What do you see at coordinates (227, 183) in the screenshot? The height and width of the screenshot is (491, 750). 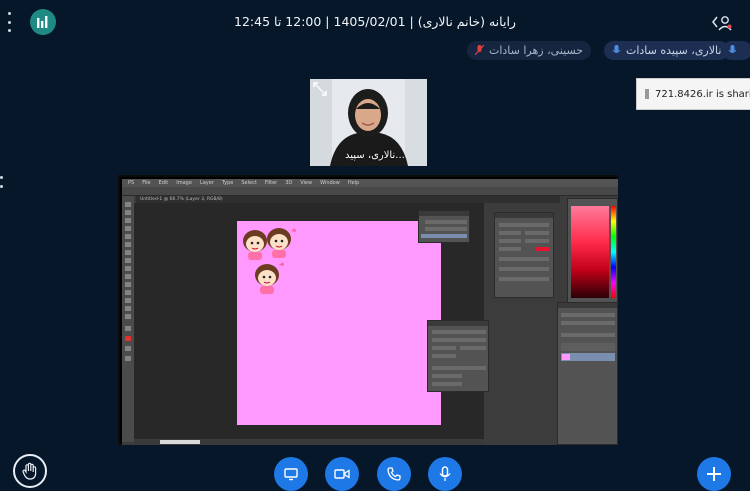 I see `ps-menu-item: Type` at bounding box center [227, 183].